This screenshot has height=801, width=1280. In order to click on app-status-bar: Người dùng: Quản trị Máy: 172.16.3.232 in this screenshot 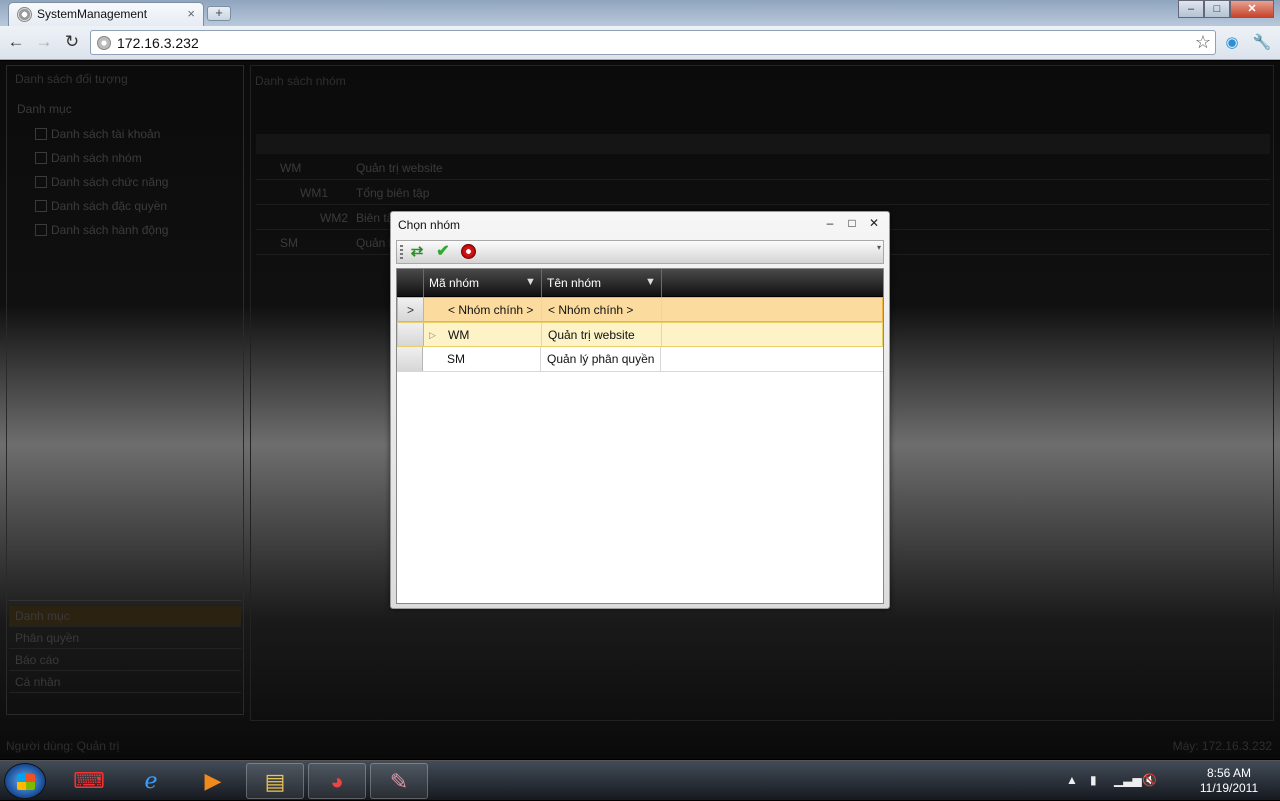, I will do `click(640, 747)`.